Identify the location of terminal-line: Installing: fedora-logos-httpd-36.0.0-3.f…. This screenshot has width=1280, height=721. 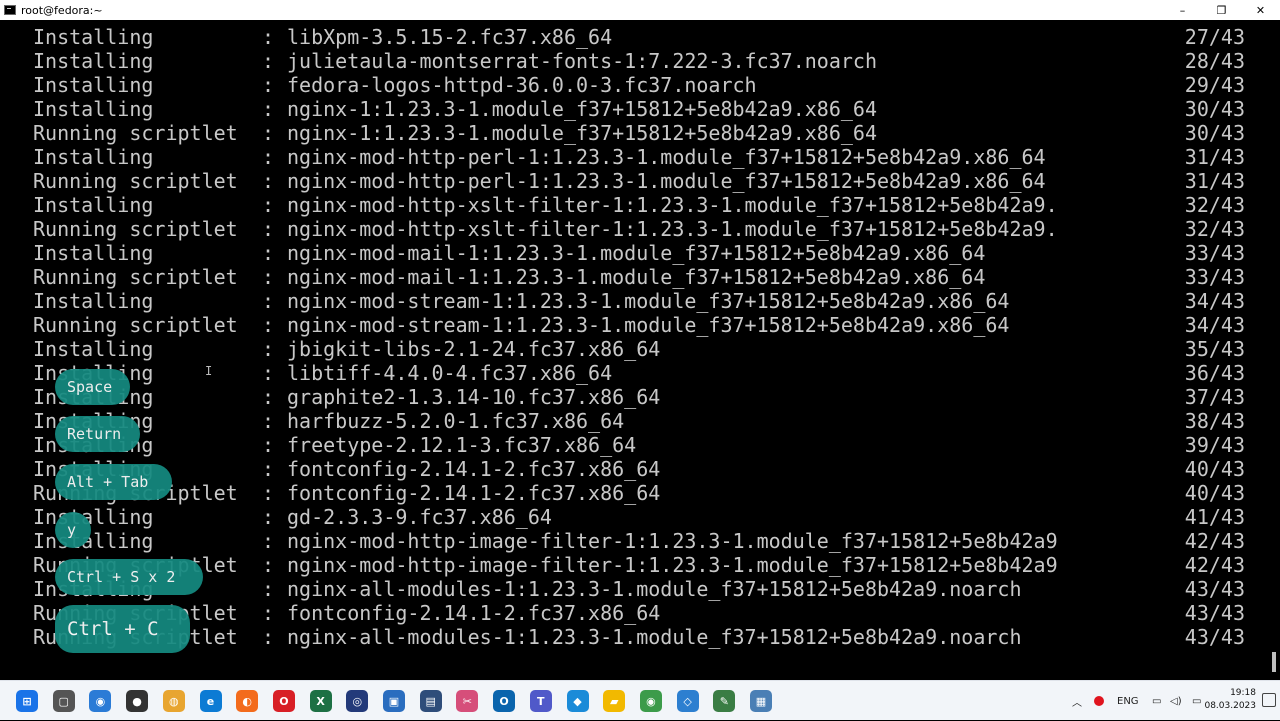
(634, 85).